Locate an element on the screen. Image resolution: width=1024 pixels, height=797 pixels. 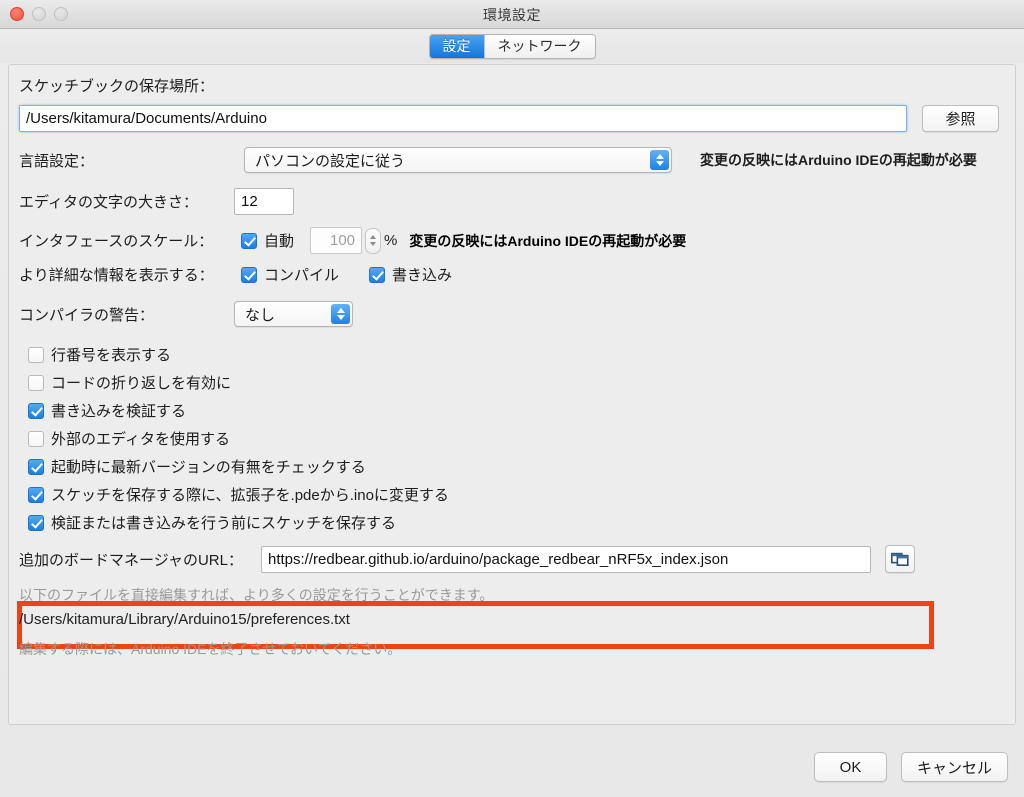
option-checkbox-check-updates is located at coordinates (36, 466).